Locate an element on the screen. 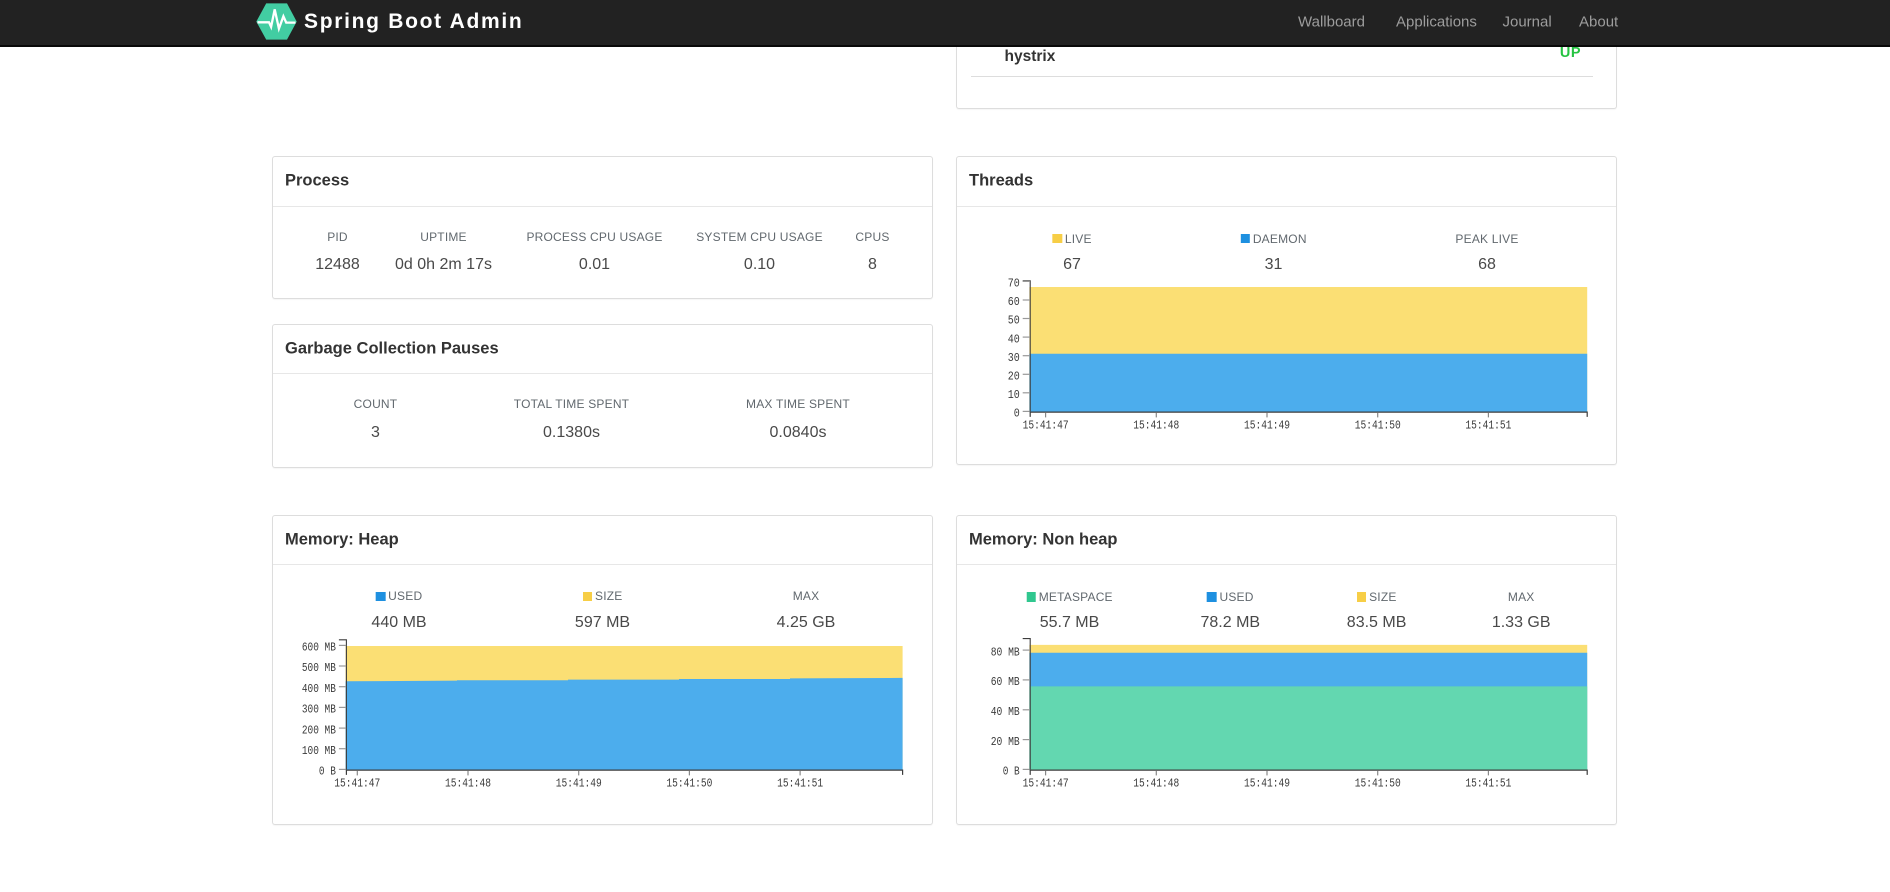 The image size is (1890, 892). svg-text: 600 MB is located at coordinates (319, 648).